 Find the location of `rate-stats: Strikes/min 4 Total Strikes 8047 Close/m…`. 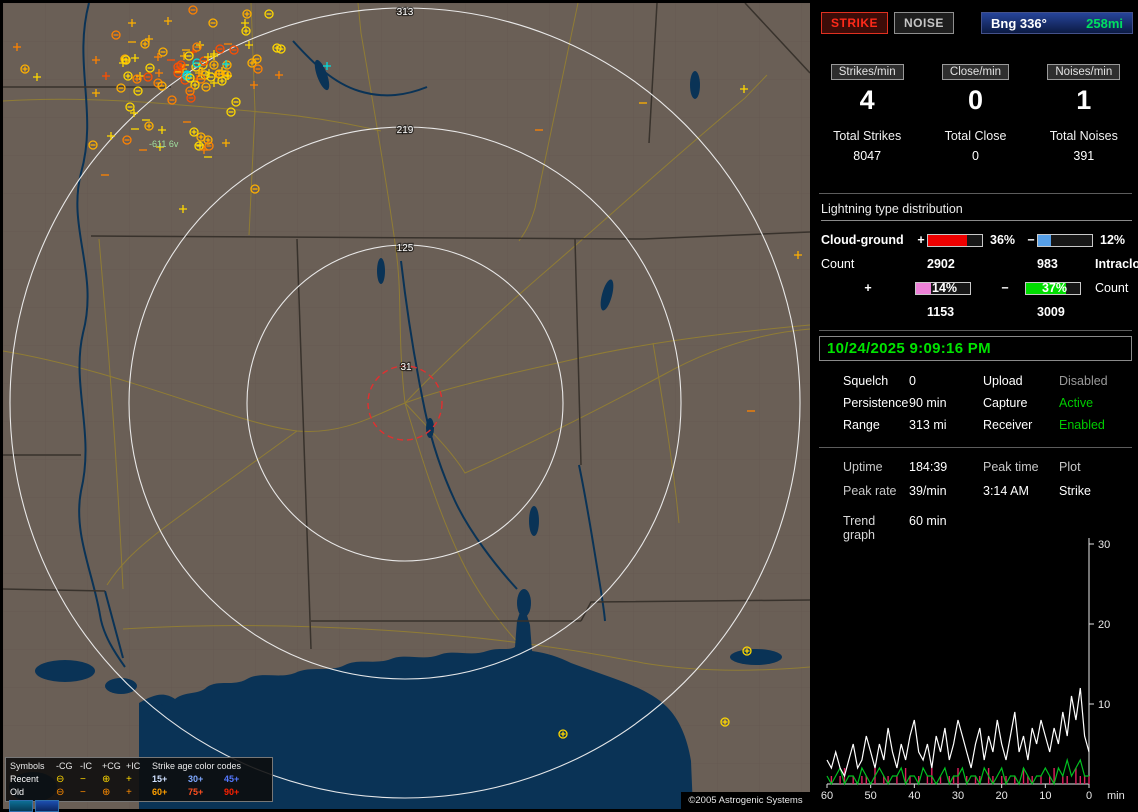

rate-stats: Strikes/min 4 Total Strikes 8047 Close/m… is located at coordinates (975, 112).